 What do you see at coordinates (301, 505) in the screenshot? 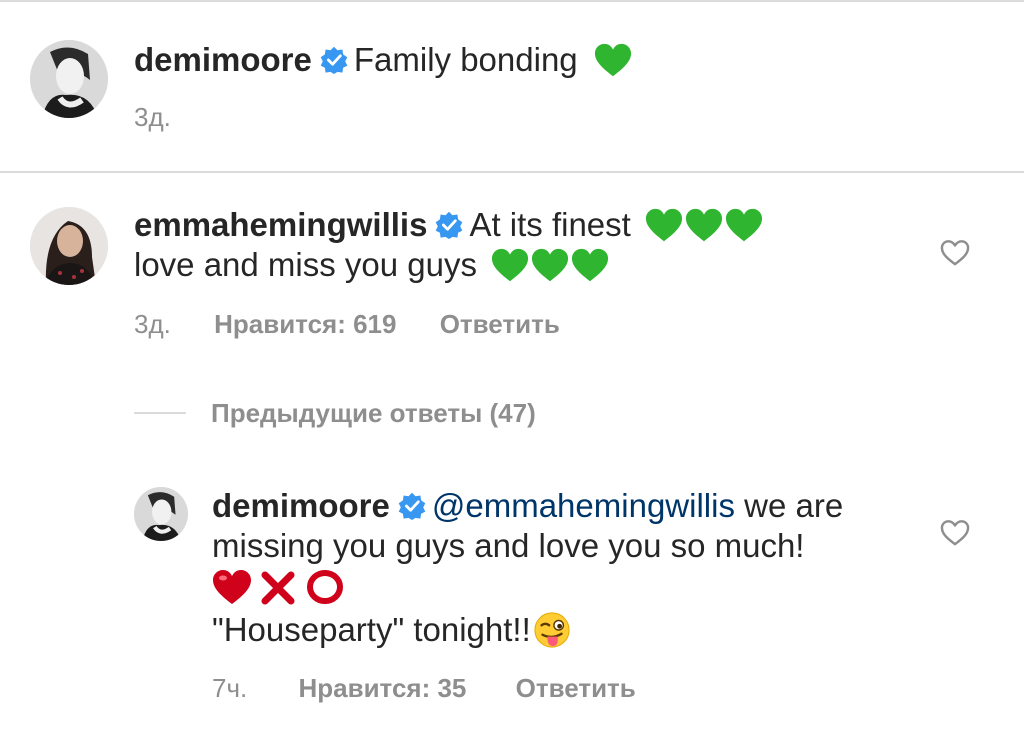
I see `reply1-username: demimoore` at bounding box center [301, 505].